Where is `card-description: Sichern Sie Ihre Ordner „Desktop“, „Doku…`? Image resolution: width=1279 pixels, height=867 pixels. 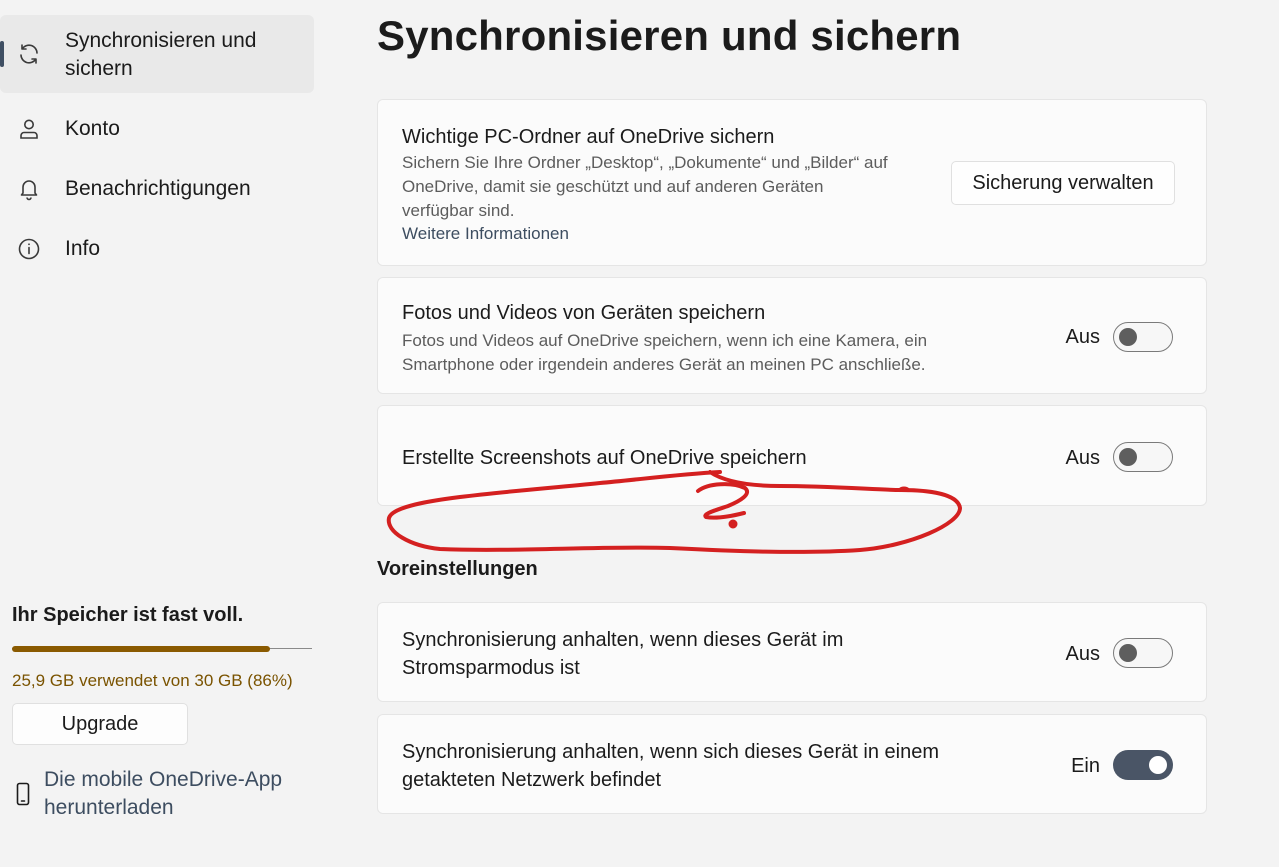
card-description: Sichern Sie Ihre Ordner „Desktop“, „Doku… is located at coordinates (645, 187).